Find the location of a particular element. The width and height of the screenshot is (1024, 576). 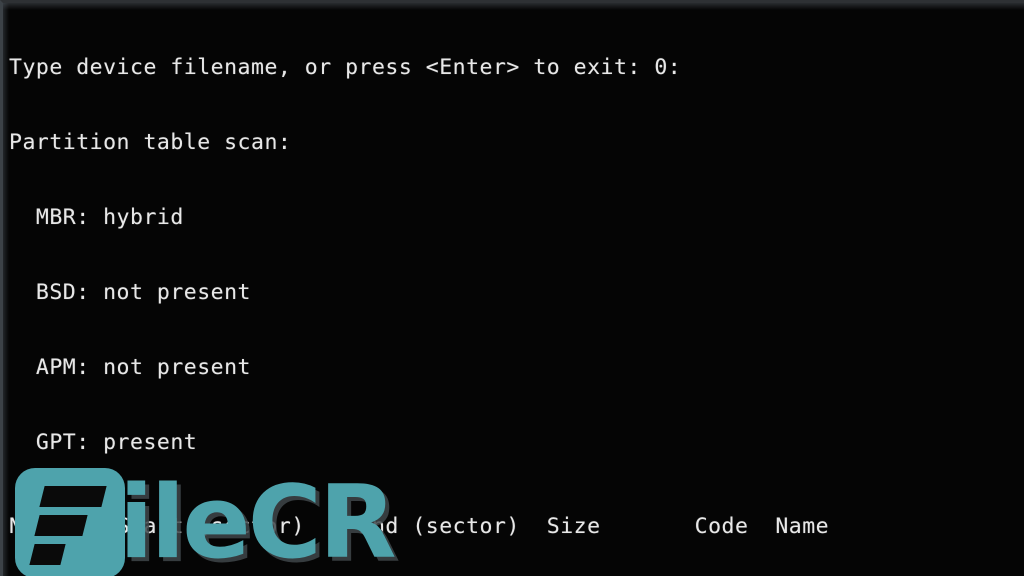

output-line-bsd: BSD: not present is located at coordinates (130, 292).